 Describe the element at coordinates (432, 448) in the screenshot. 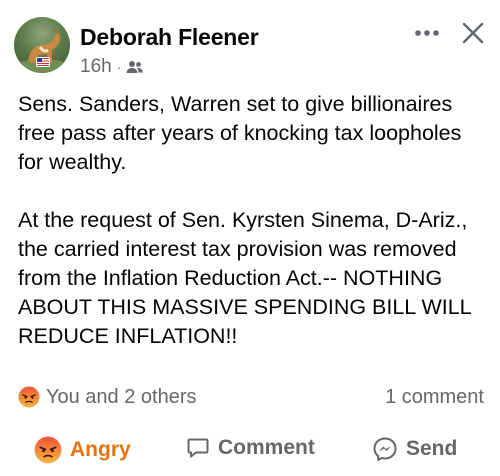

I see `send-label: Send` at that location.